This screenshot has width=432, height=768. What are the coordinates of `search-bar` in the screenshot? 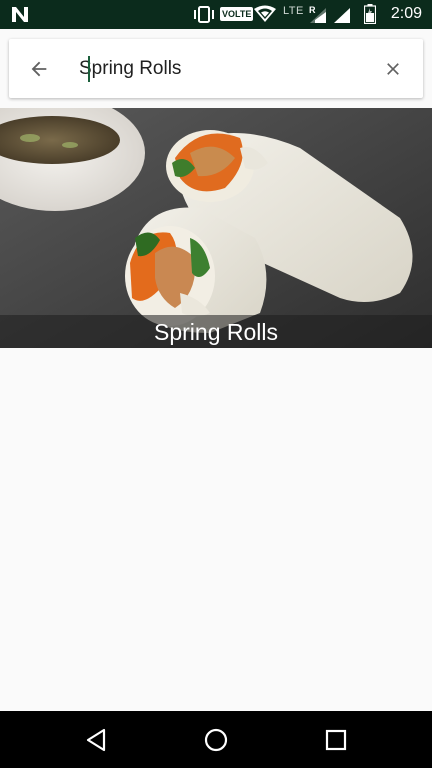 It's located at (216, 68).